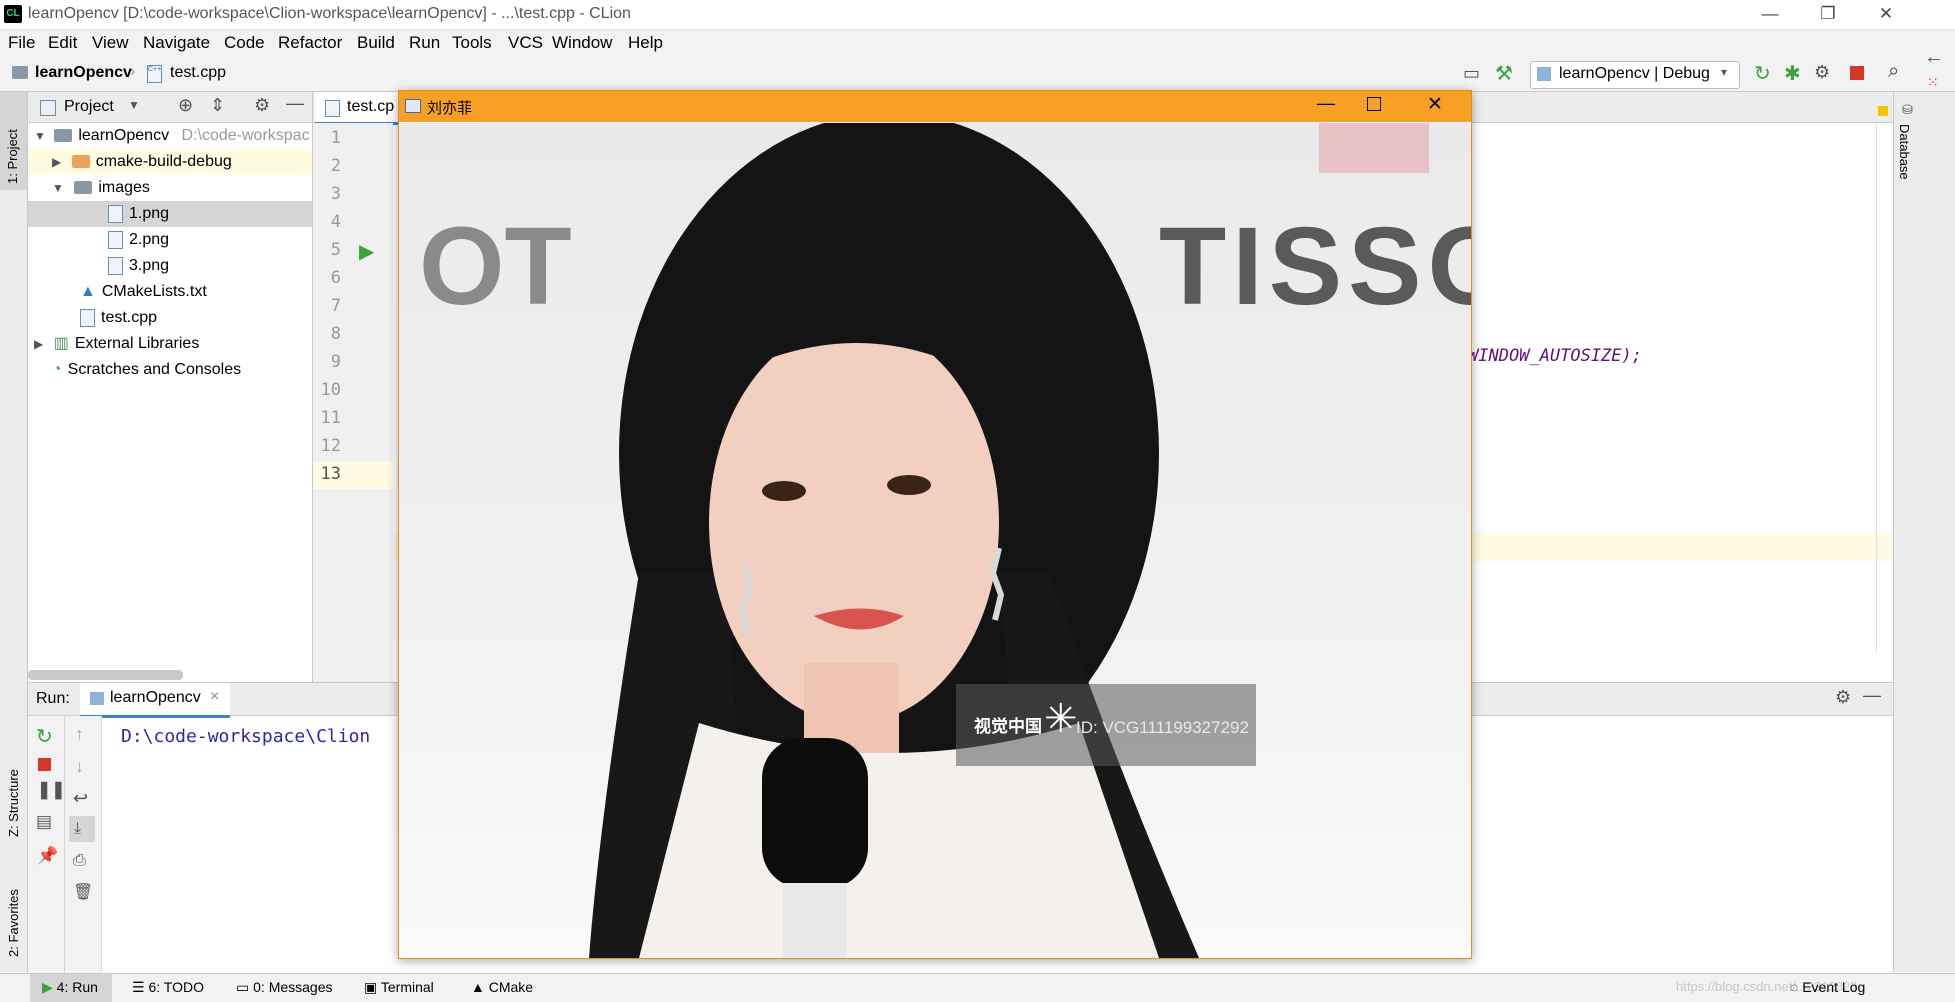 This screenshot has width=1955, height=1002. What do you see at coordinates (79, 734) in the screenshot?
I see `arrow-up-icon: ↑` at bounding box center [79, 734].